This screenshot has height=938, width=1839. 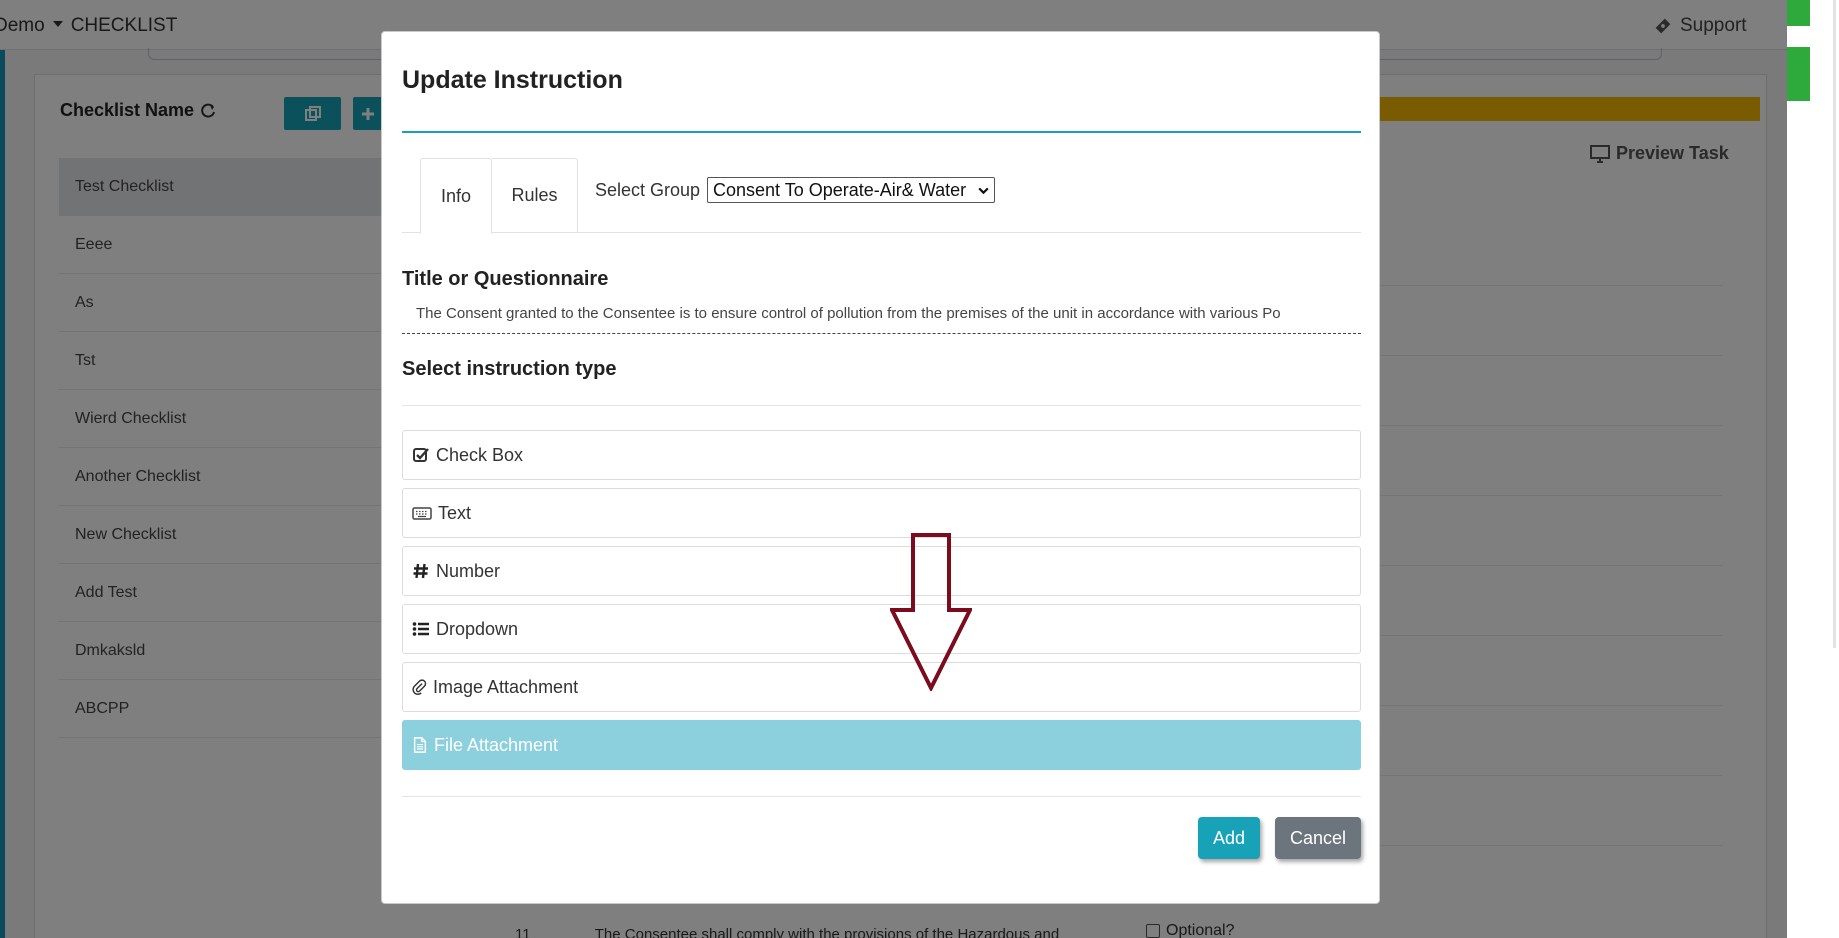 I want to click on group-select: Consent To Operate-Air& Water, so click(x=851, y=190).